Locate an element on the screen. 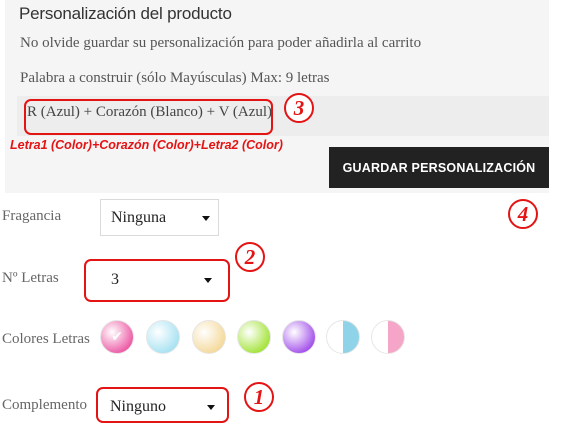  customization-title: Personalización del producto is located at coordinates (125, 13).